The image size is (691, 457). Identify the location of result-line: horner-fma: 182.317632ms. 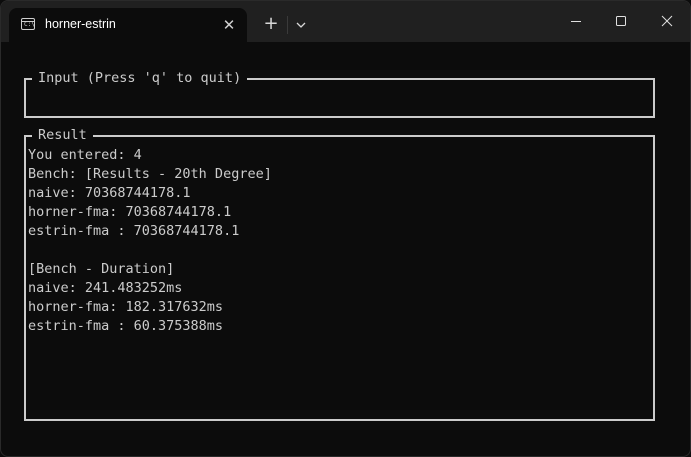
(126, 307).